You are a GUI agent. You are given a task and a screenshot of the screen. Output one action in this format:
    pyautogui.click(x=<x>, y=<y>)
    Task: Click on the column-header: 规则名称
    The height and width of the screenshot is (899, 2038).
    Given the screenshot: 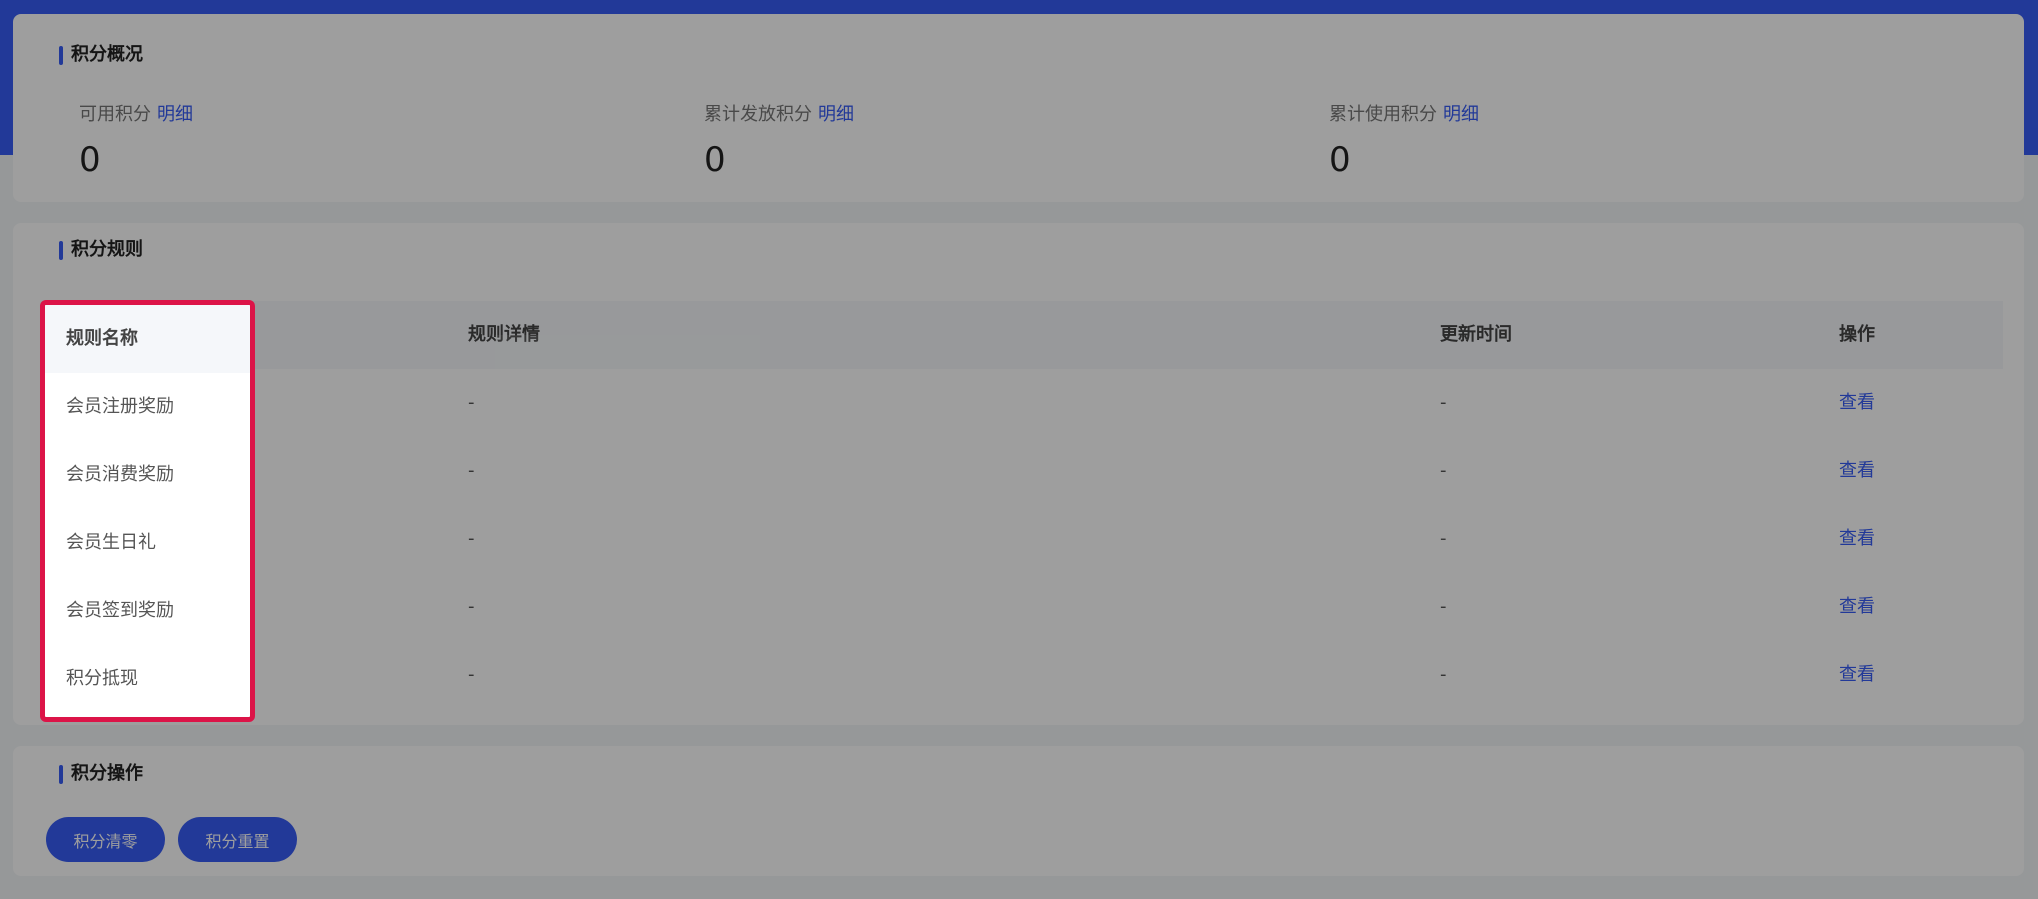 What is the action you would take?
    pyautogui.click(x=102, y=338)
    